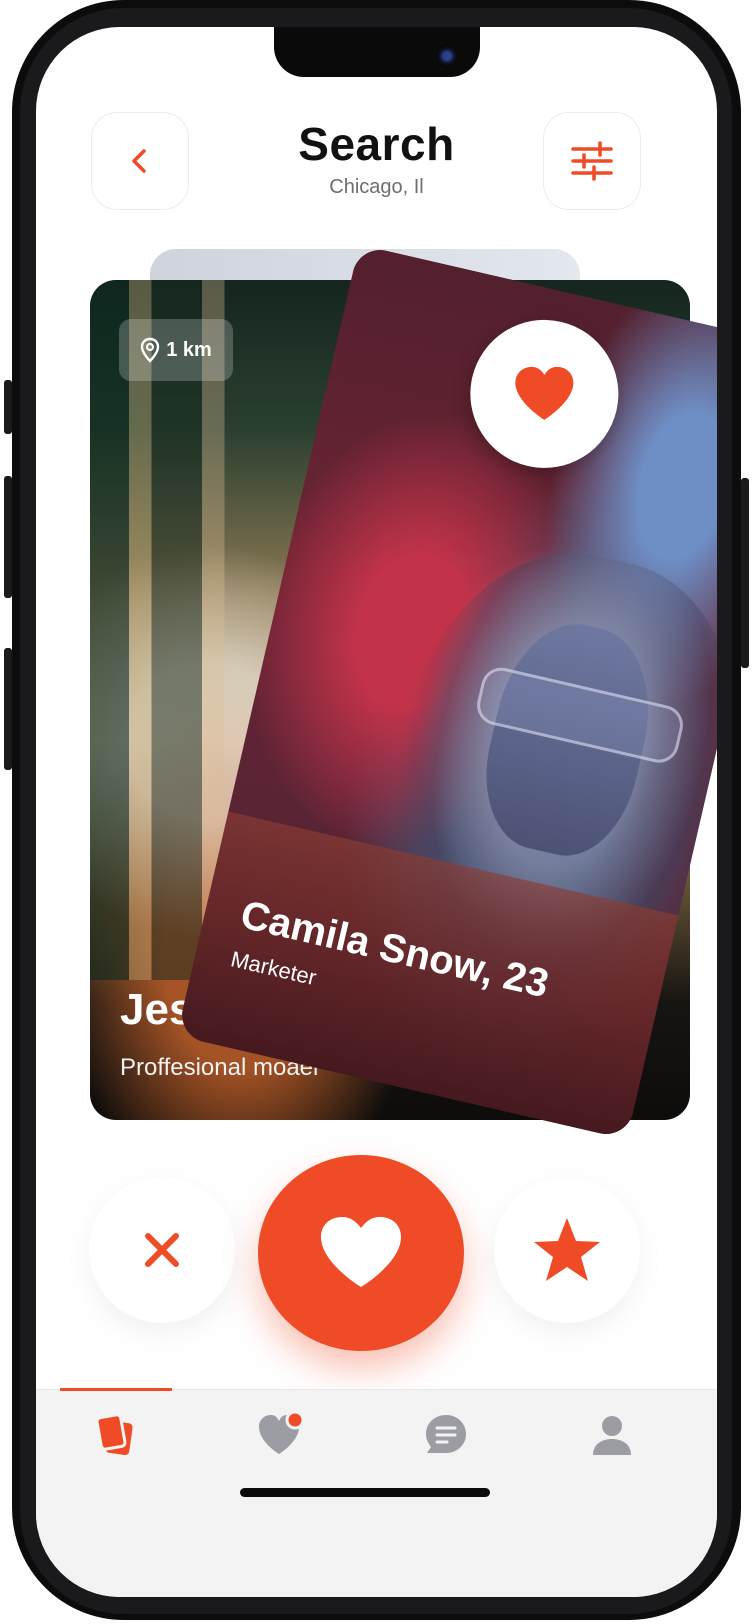 The height and width of the screenshot is (1624, 753). I want to click on cards-icon, so click(114, 1434).